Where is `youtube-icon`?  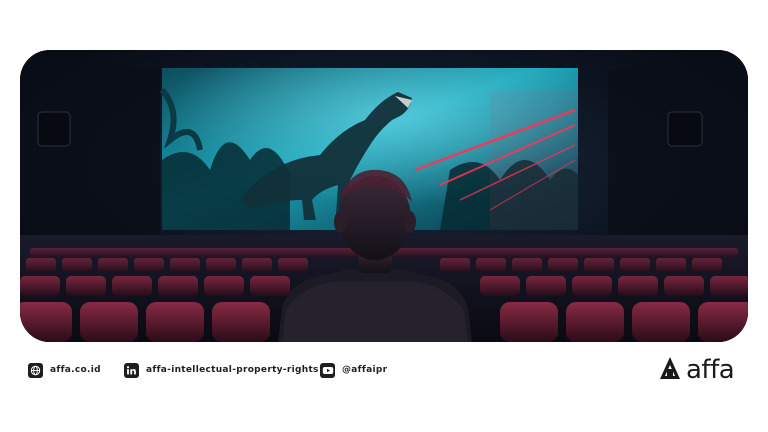
youtube-icon is located at coordinates (327, 370).